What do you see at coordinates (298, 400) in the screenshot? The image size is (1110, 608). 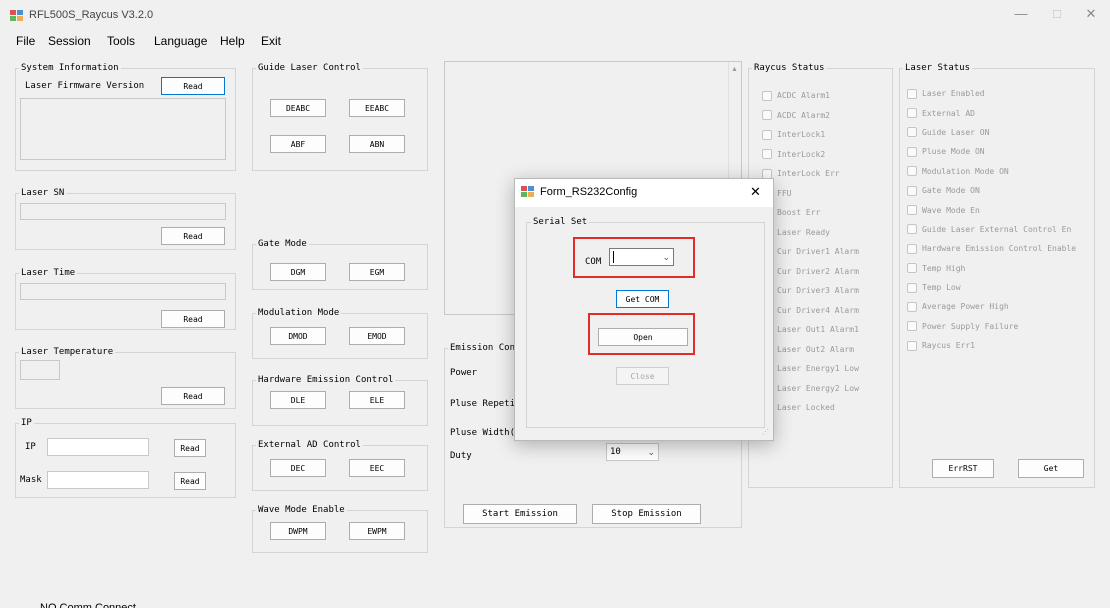 I see `dle-button: DLE` at bounding box center [298, 400].